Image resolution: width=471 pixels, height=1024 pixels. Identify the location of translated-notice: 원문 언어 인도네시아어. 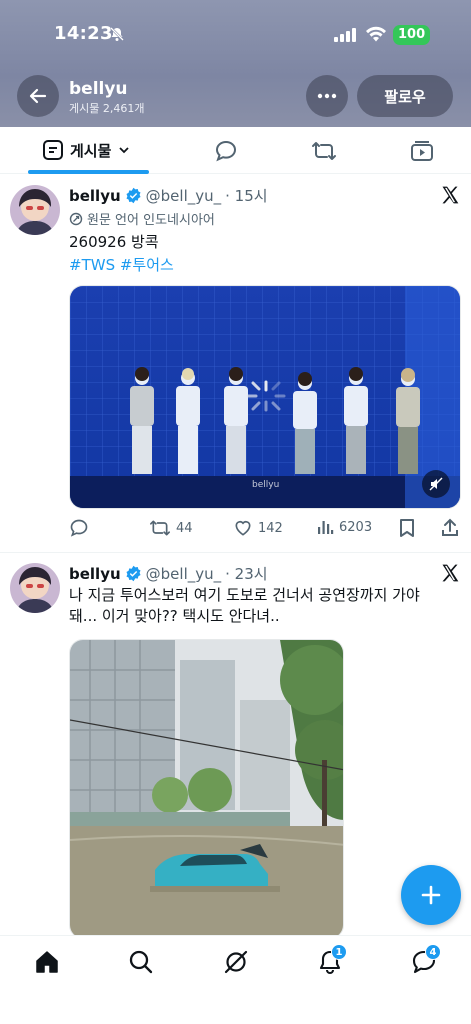
(142, 218).